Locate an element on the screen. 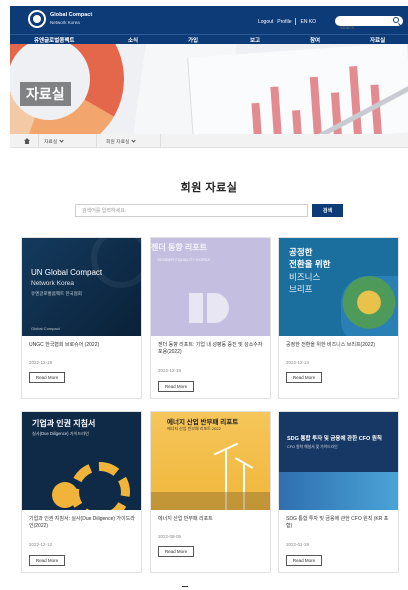  card-cover: 젠더 동향 리포트 GENDER EQUALITY KOREA is located at coordinates (210, 287).